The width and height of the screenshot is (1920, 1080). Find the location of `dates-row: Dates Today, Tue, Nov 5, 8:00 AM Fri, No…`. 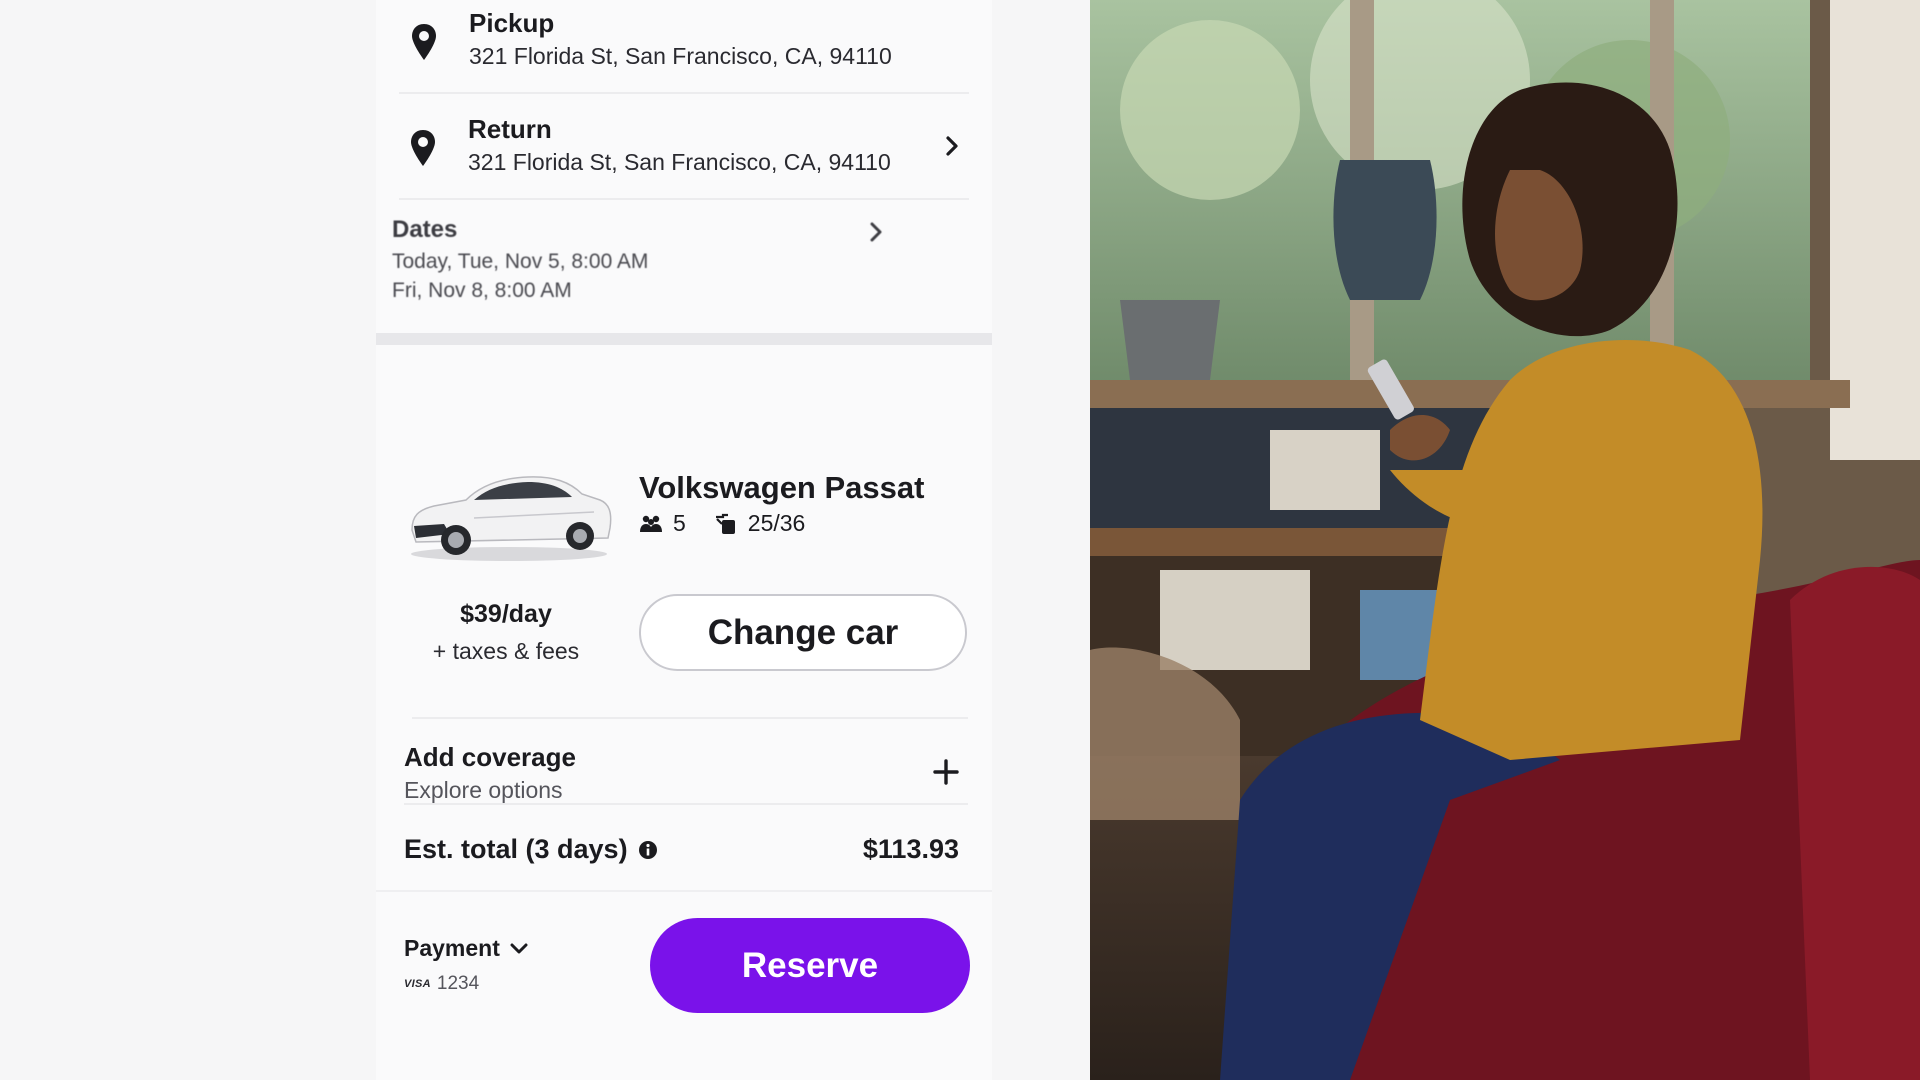

dates-row: Dates Today, Tue, Nov 5, 8:00 AM Fri, No… is located at coordinates (684, 266).